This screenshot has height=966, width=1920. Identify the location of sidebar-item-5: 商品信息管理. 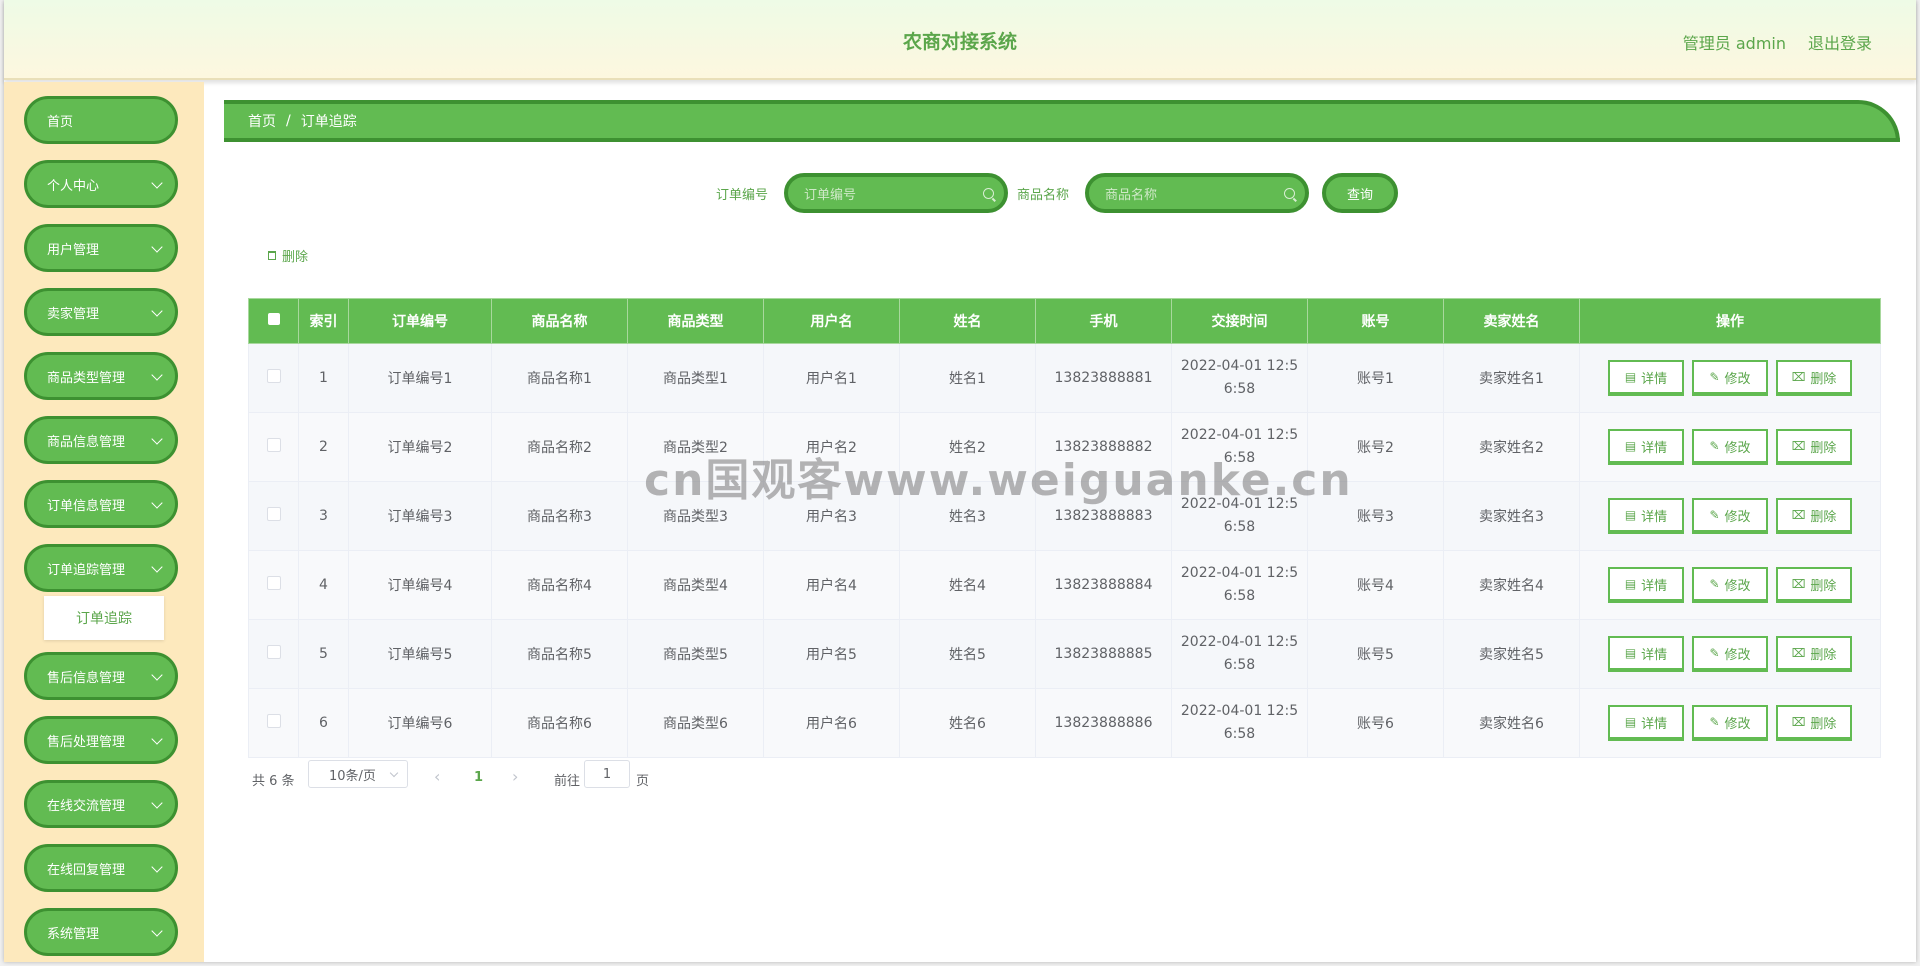
(101, 440).